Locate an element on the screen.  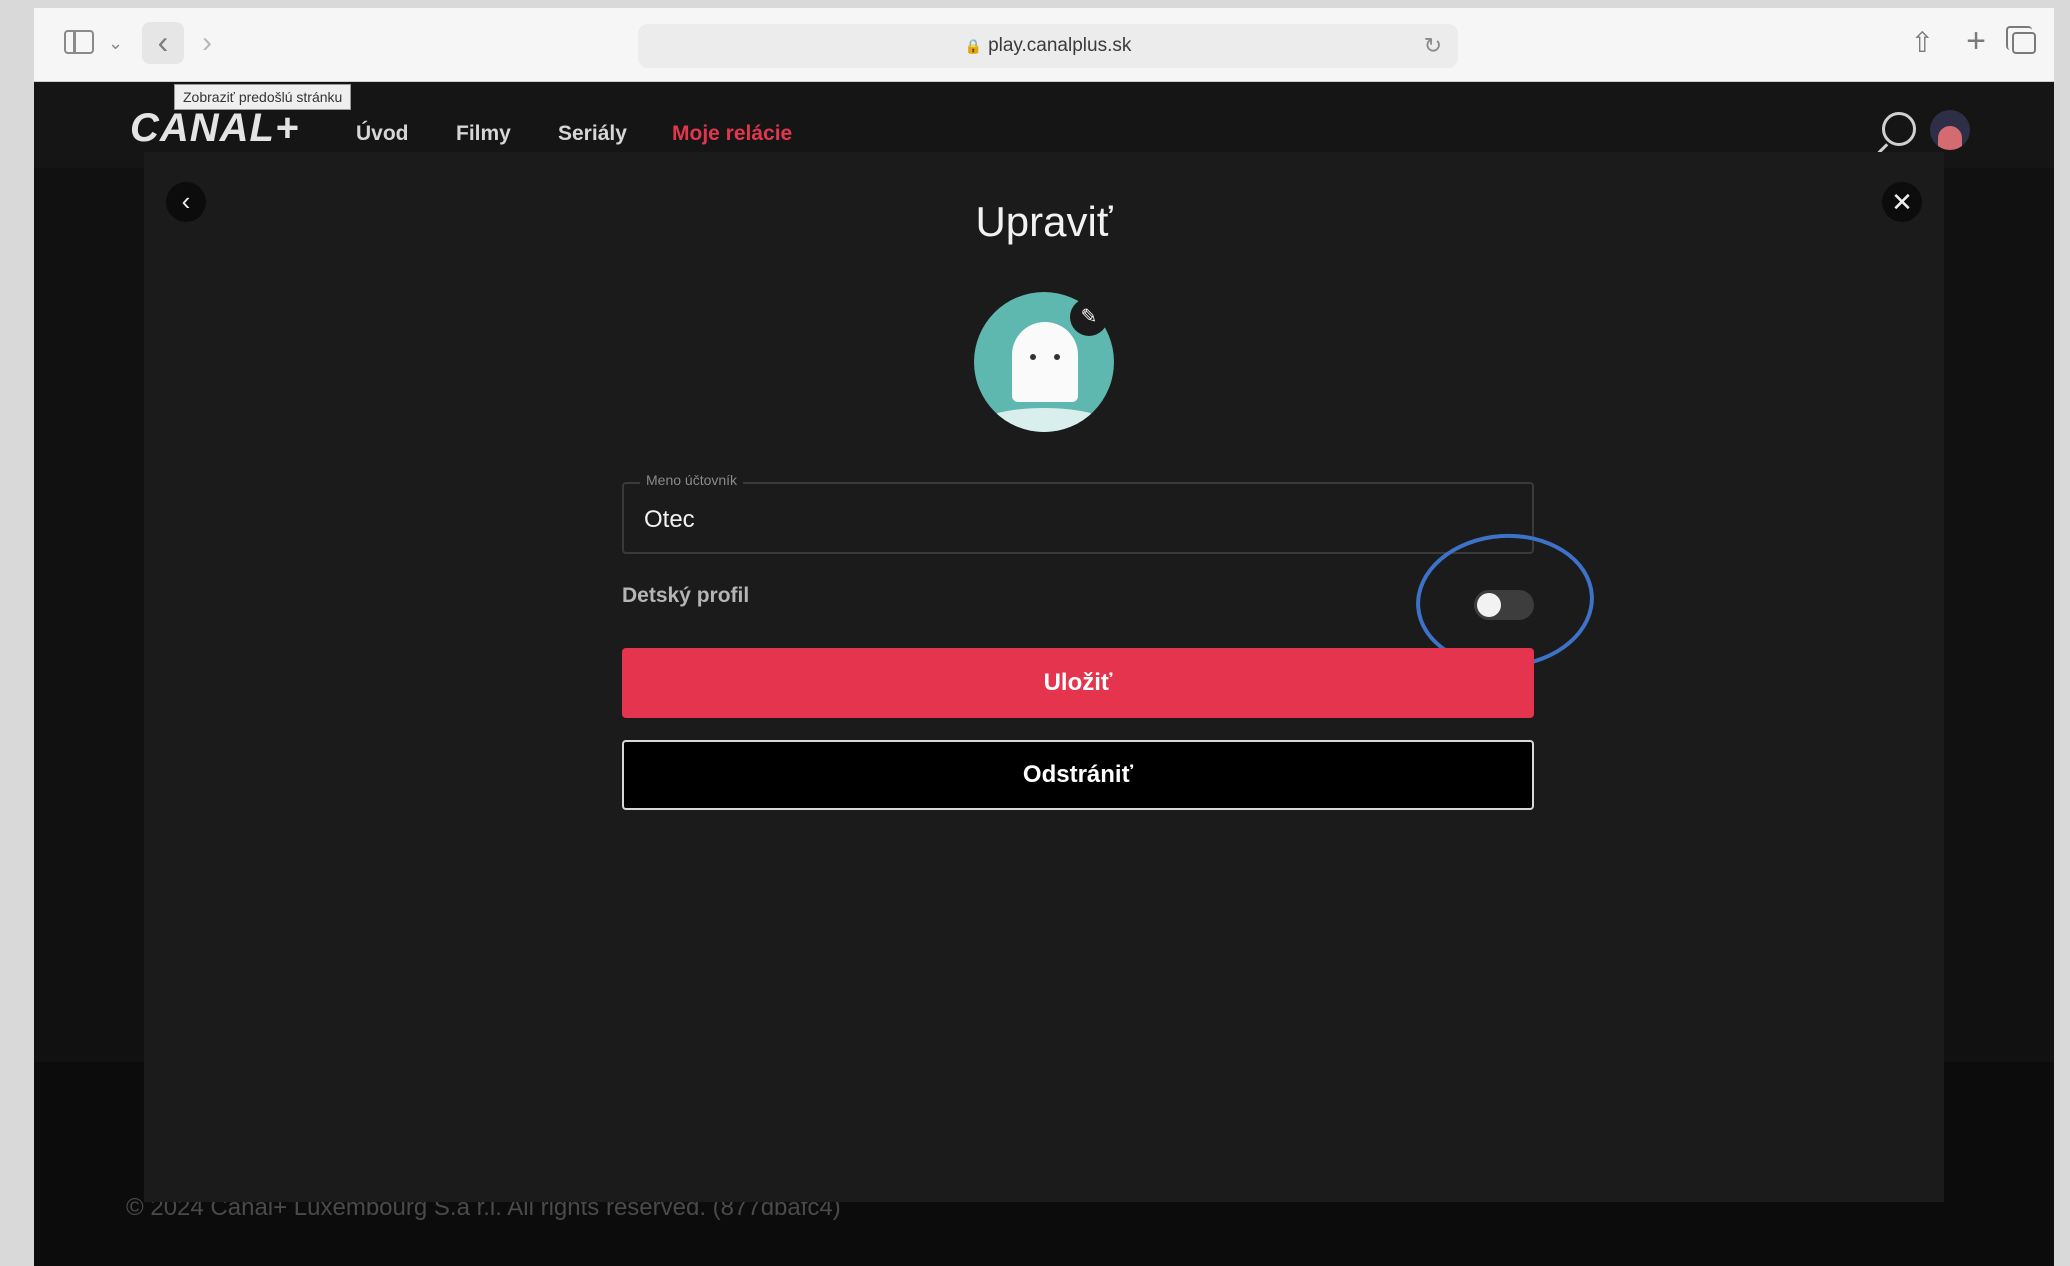
pencil-icon: ✎ is located at coordinates (1089, 317).